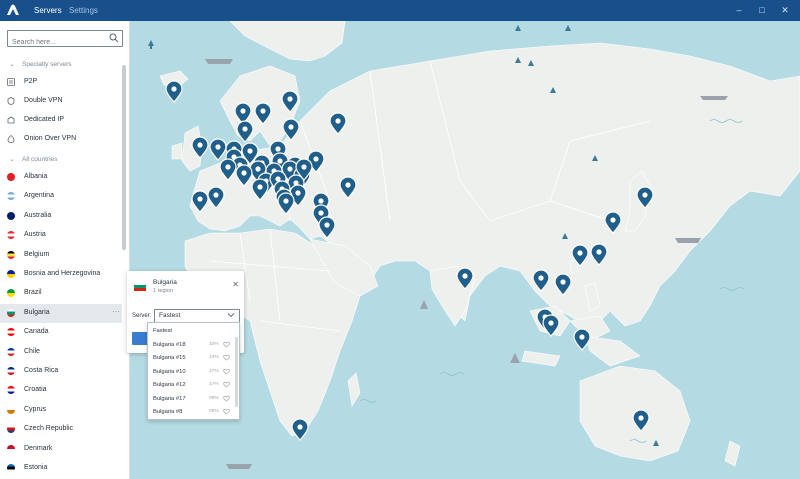 The height and width of the screenshot is (479, 800). I want to click on dropdown-scrollbar, so click(236, 372).